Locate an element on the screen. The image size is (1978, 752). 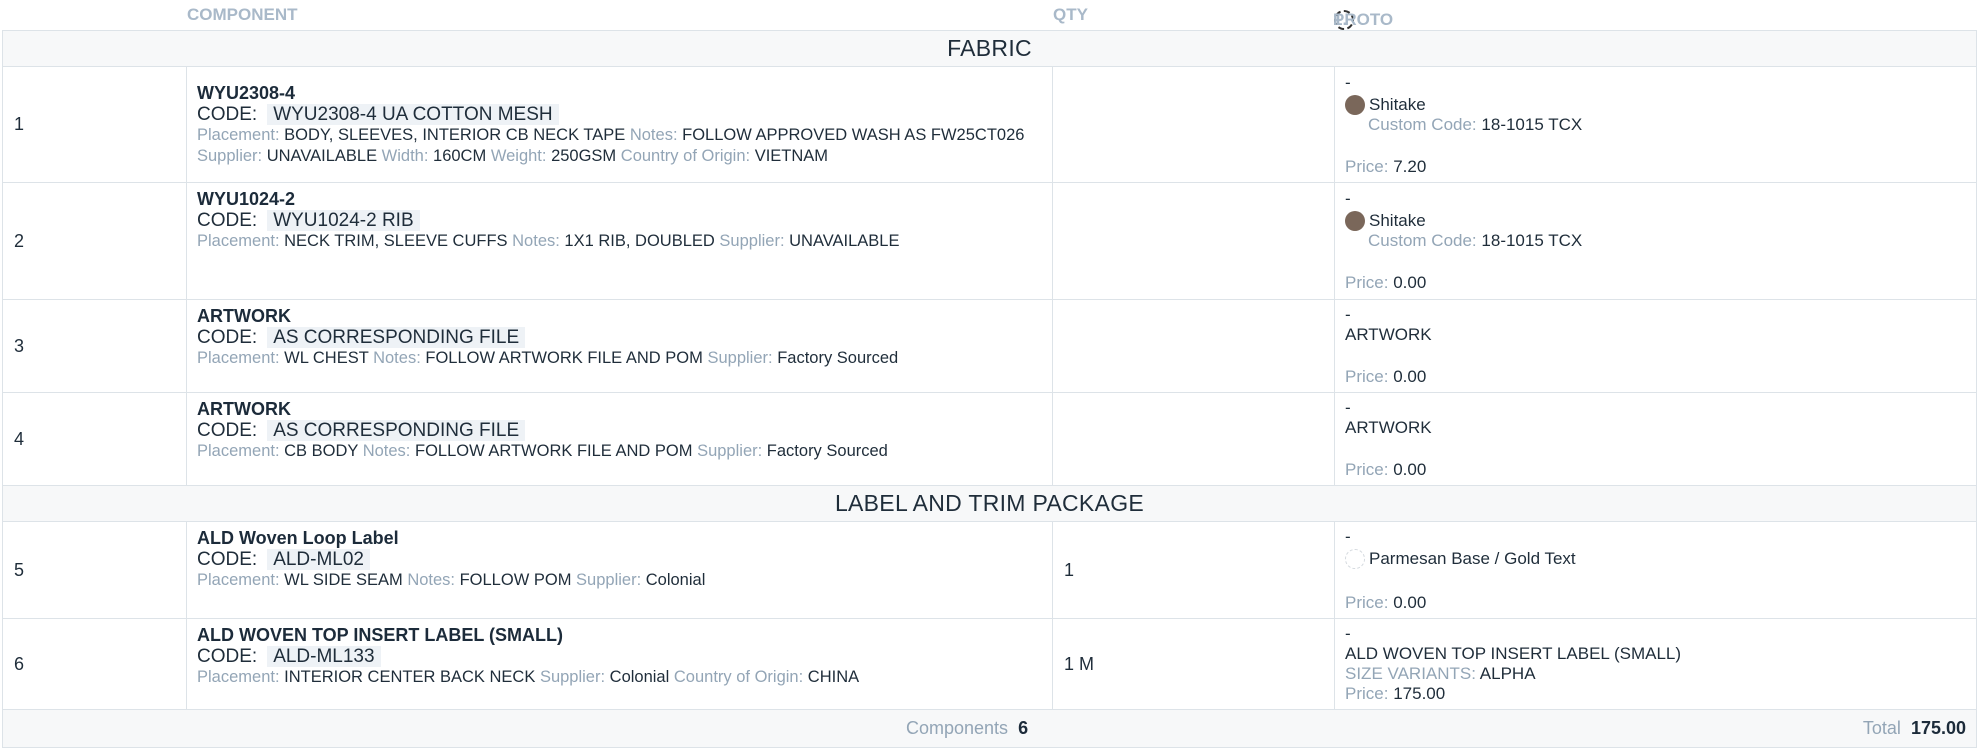
section-row-label-trim: LABEL AND TRIM PACKAGE is located at coordinates (989, 503).